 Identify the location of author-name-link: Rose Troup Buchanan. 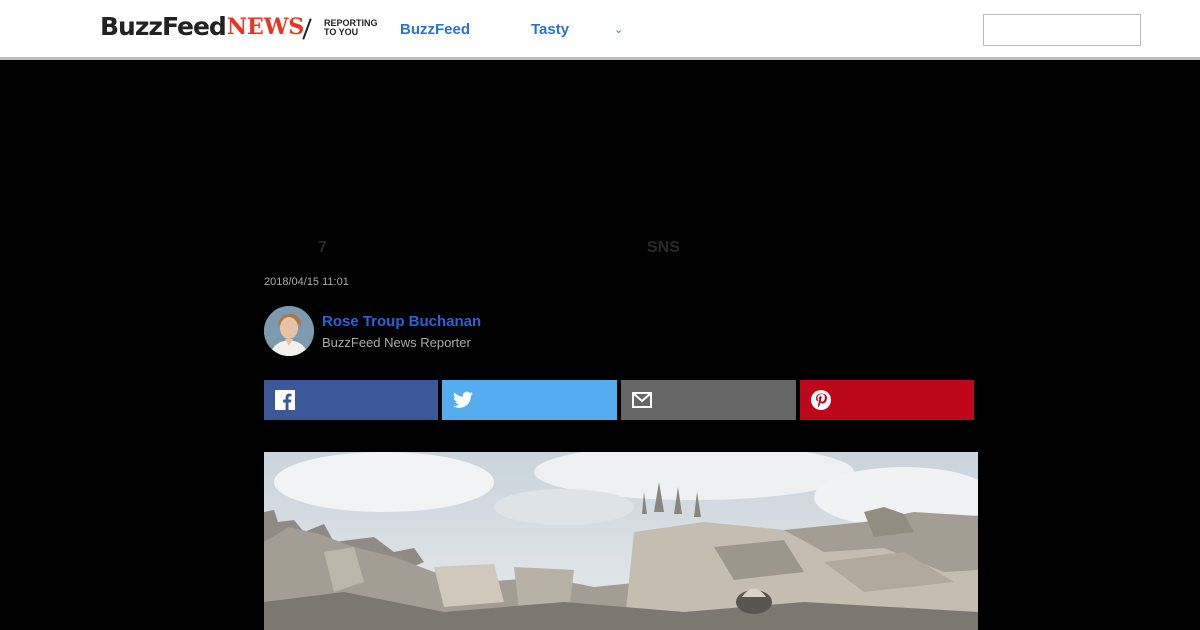
(401, 322).